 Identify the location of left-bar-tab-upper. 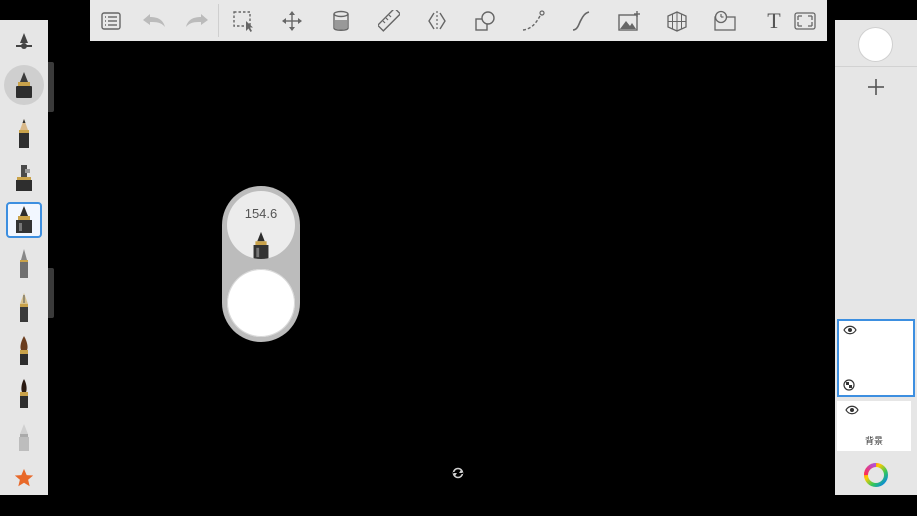
(51, 87).